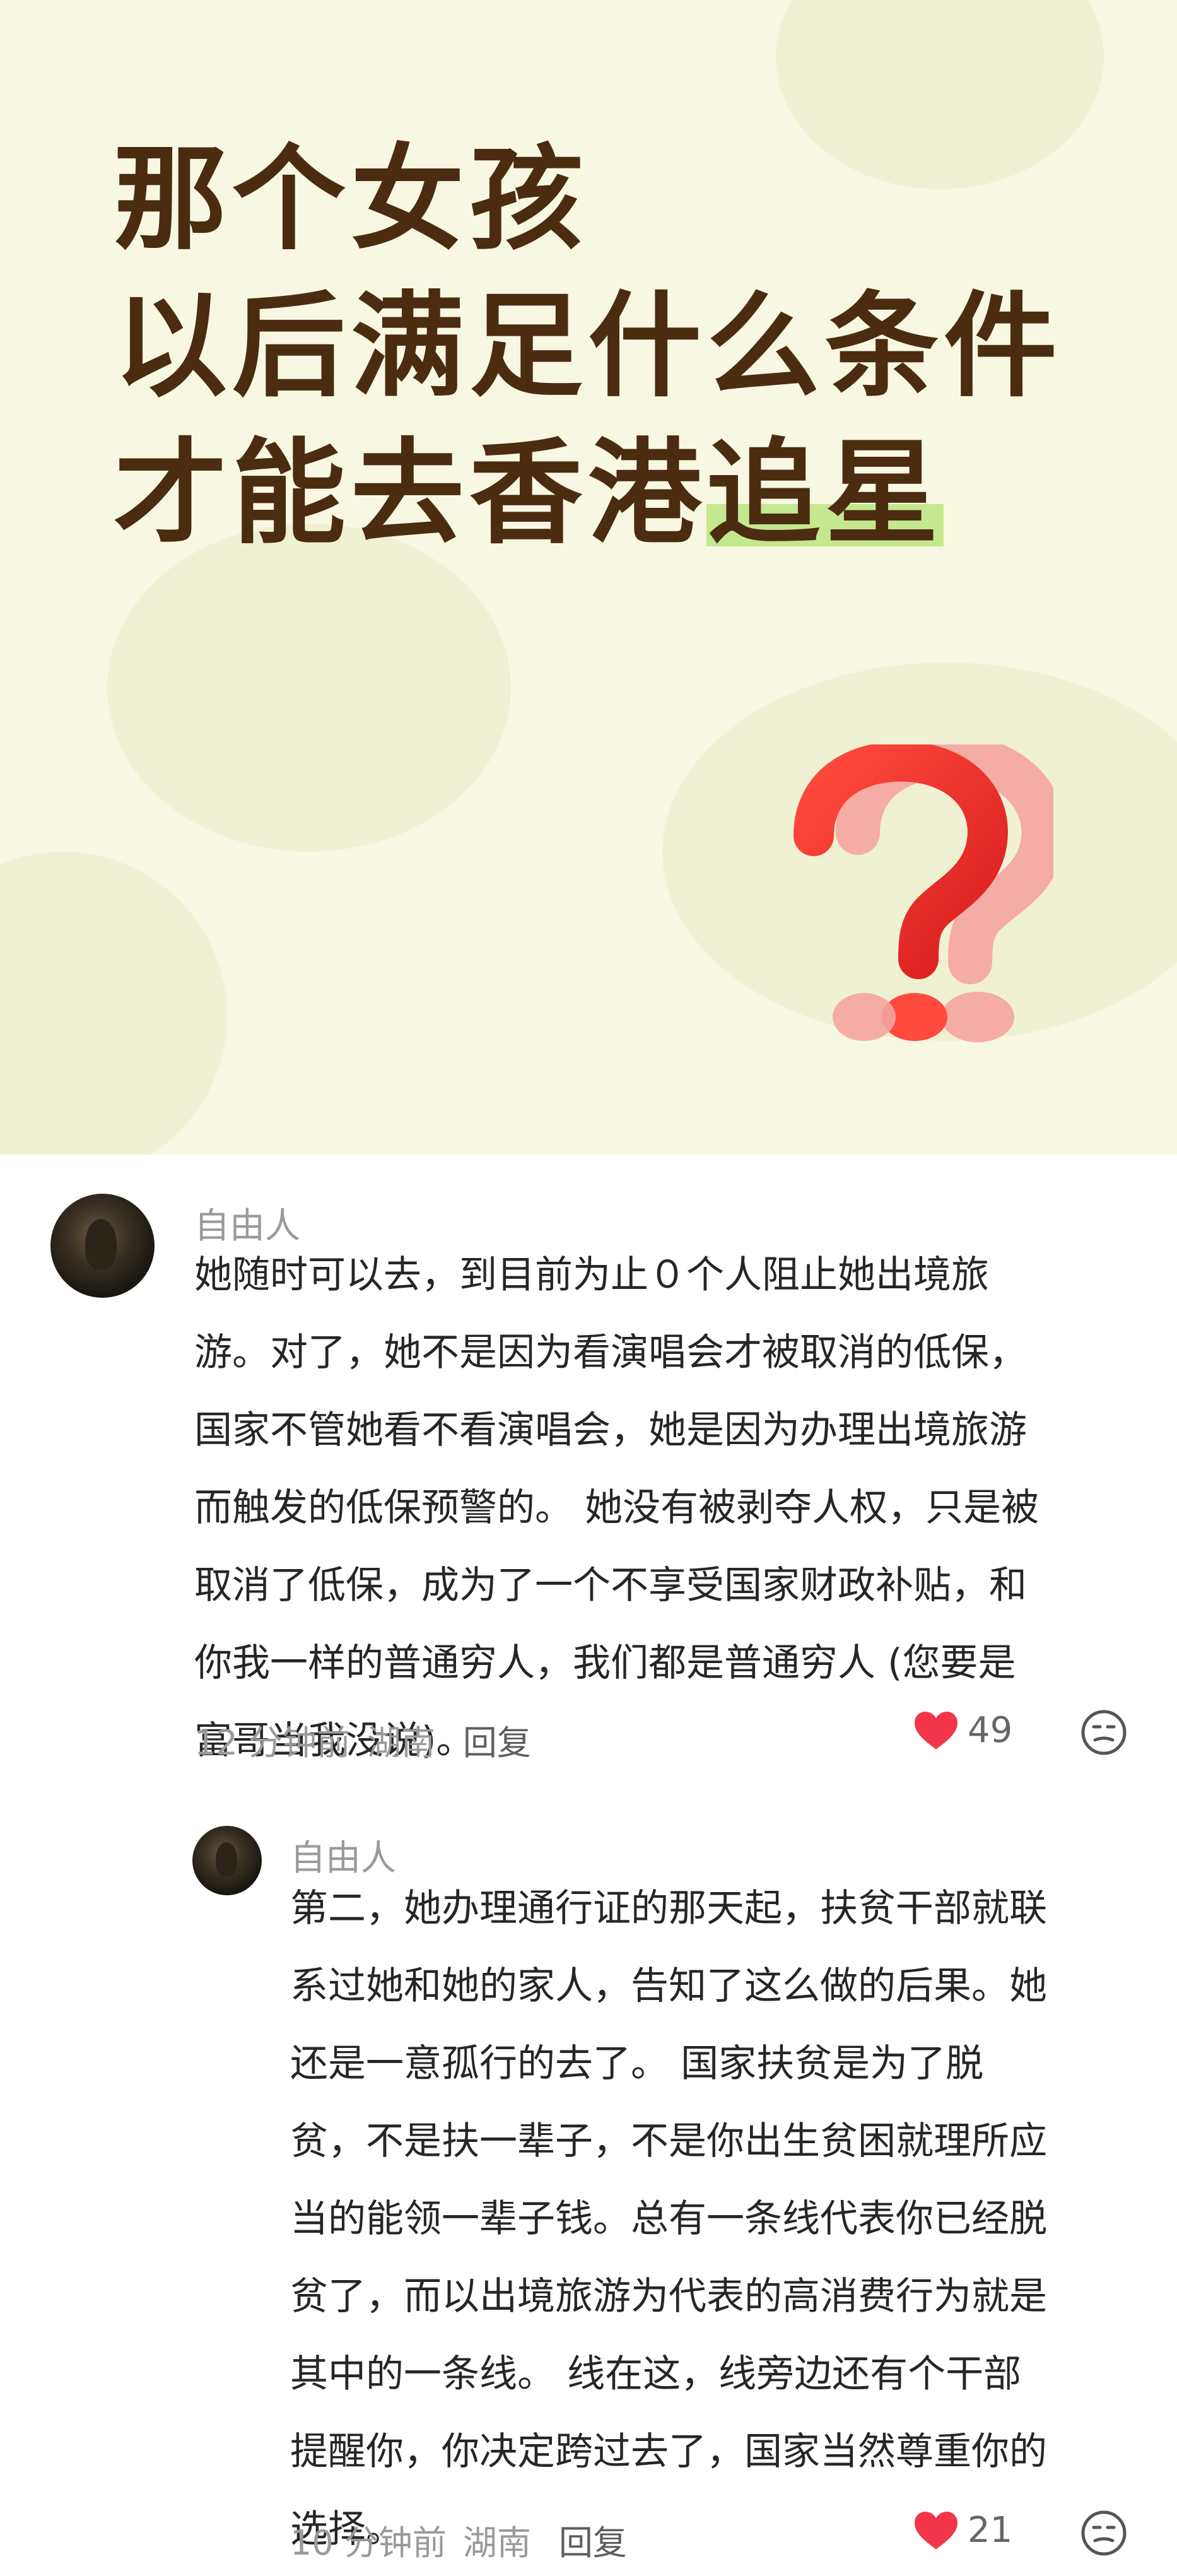 The image size is (1177, 2576). Describe the element at coordinates (410, 494) in the screenshot. I see `headline-line-3-text: 才能去香港` at that location.